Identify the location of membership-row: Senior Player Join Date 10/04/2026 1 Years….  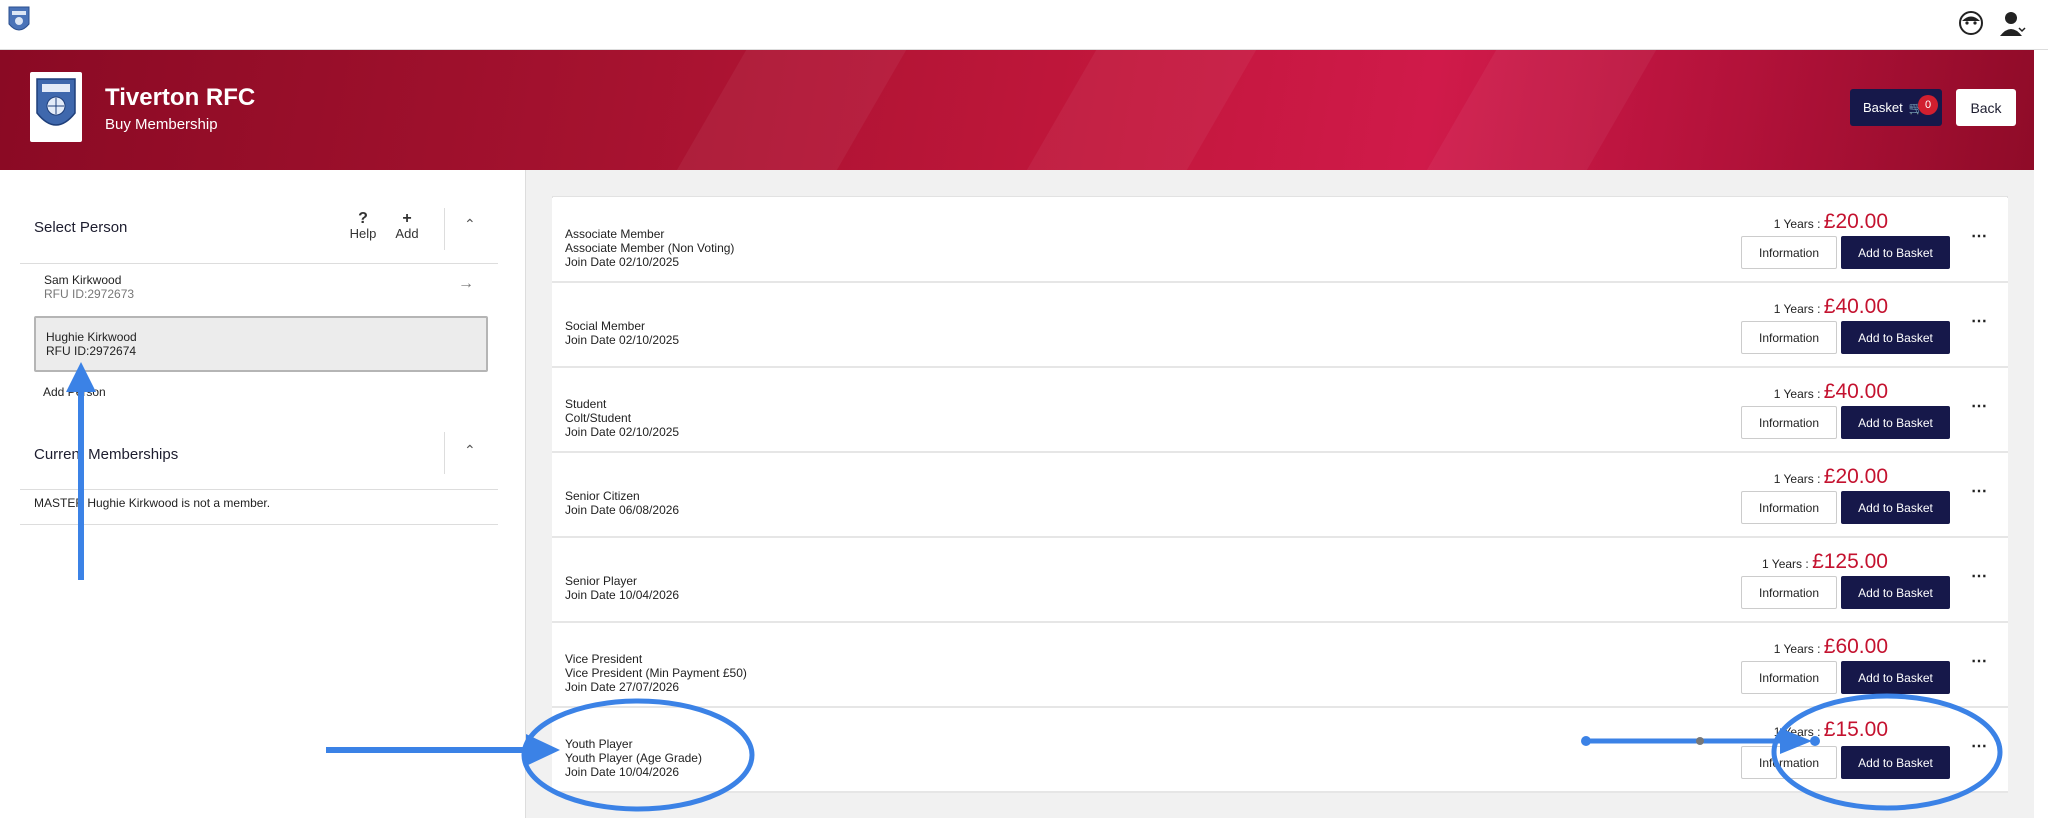
(1280, 580).